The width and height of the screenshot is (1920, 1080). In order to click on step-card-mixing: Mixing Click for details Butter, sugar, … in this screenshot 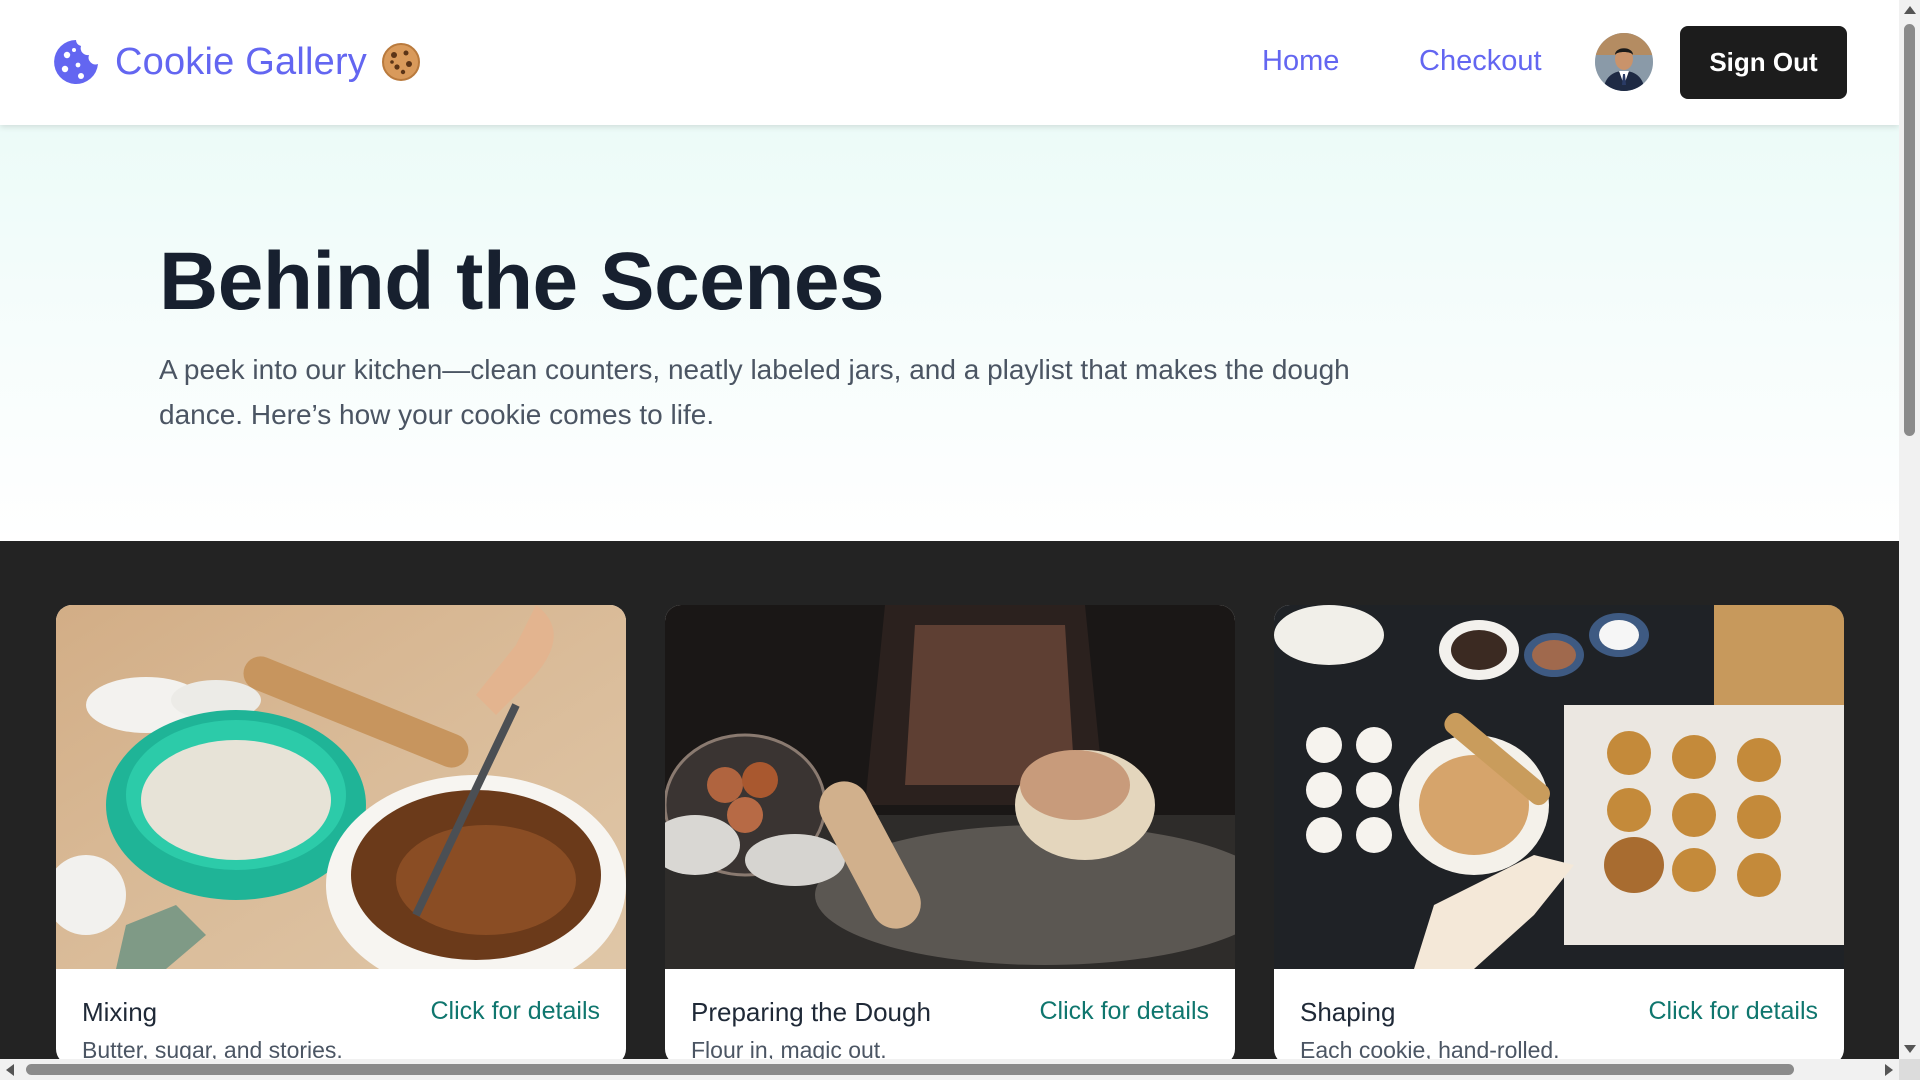, I will do `click(341, 832)`.